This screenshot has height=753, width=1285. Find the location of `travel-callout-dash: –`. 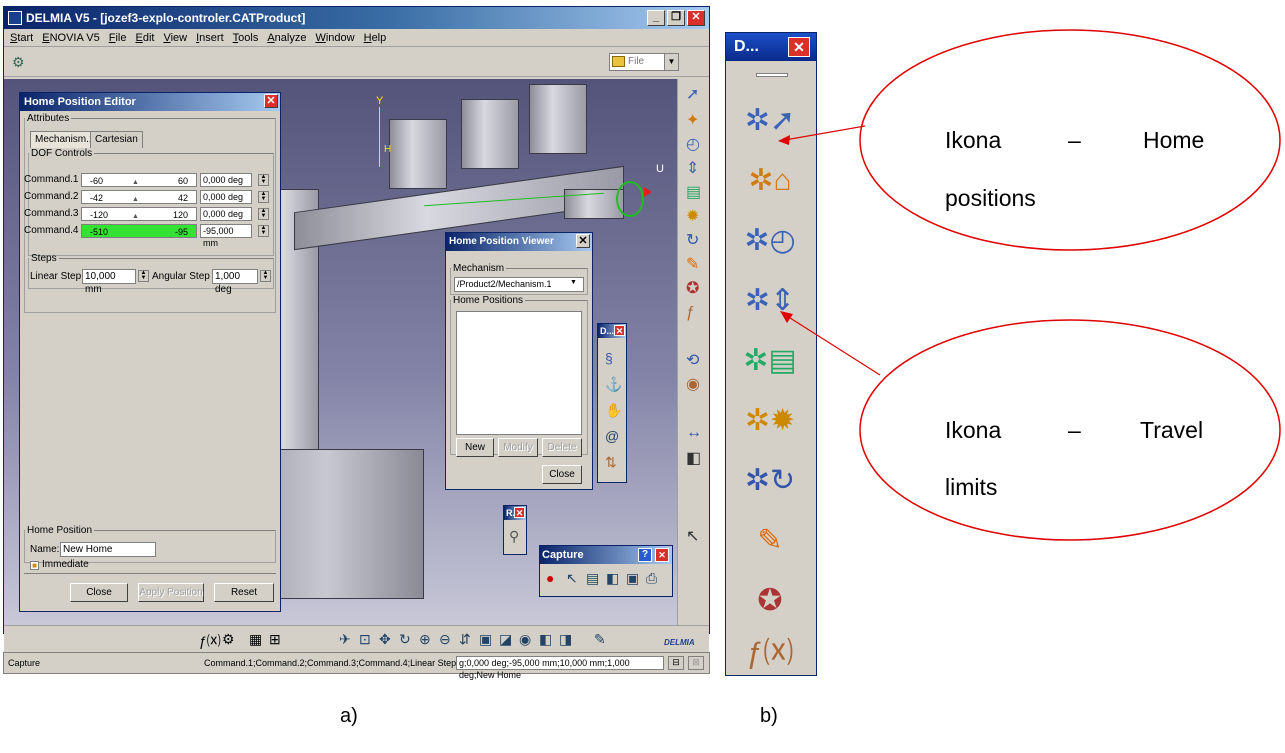

travel-callout-dash: – is located at coordinates (1074, 430).